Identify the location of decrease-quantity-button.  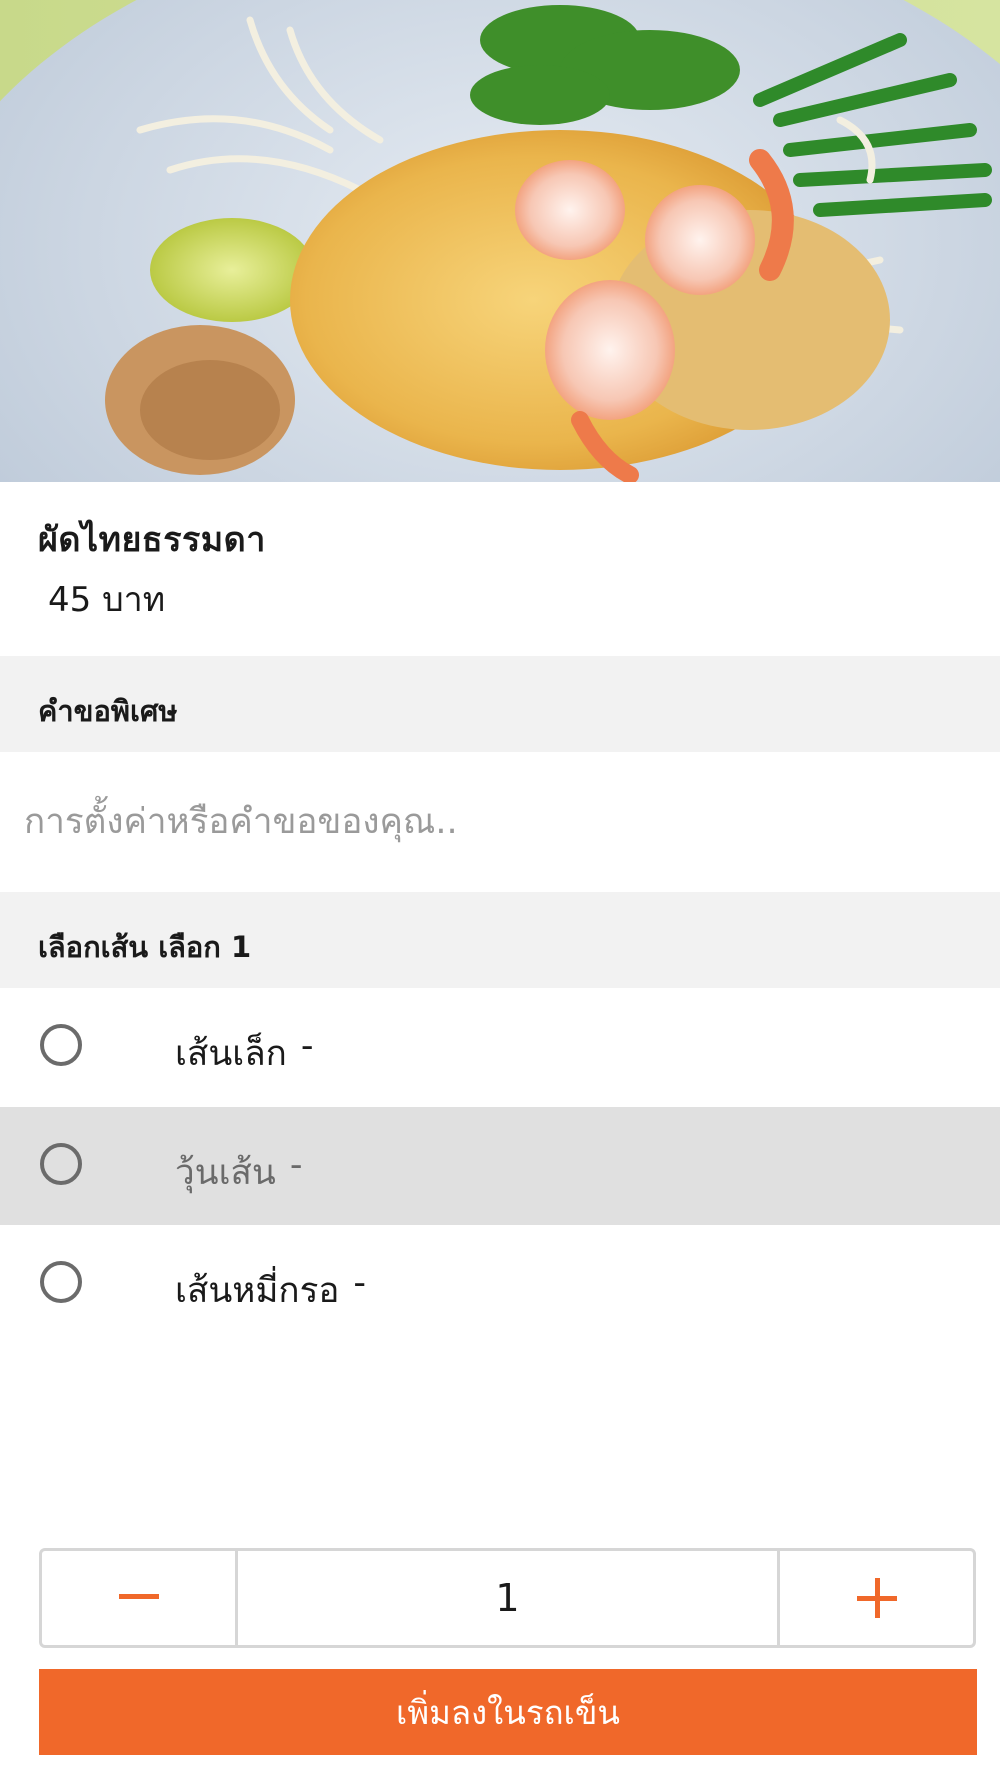
(140, 1598).